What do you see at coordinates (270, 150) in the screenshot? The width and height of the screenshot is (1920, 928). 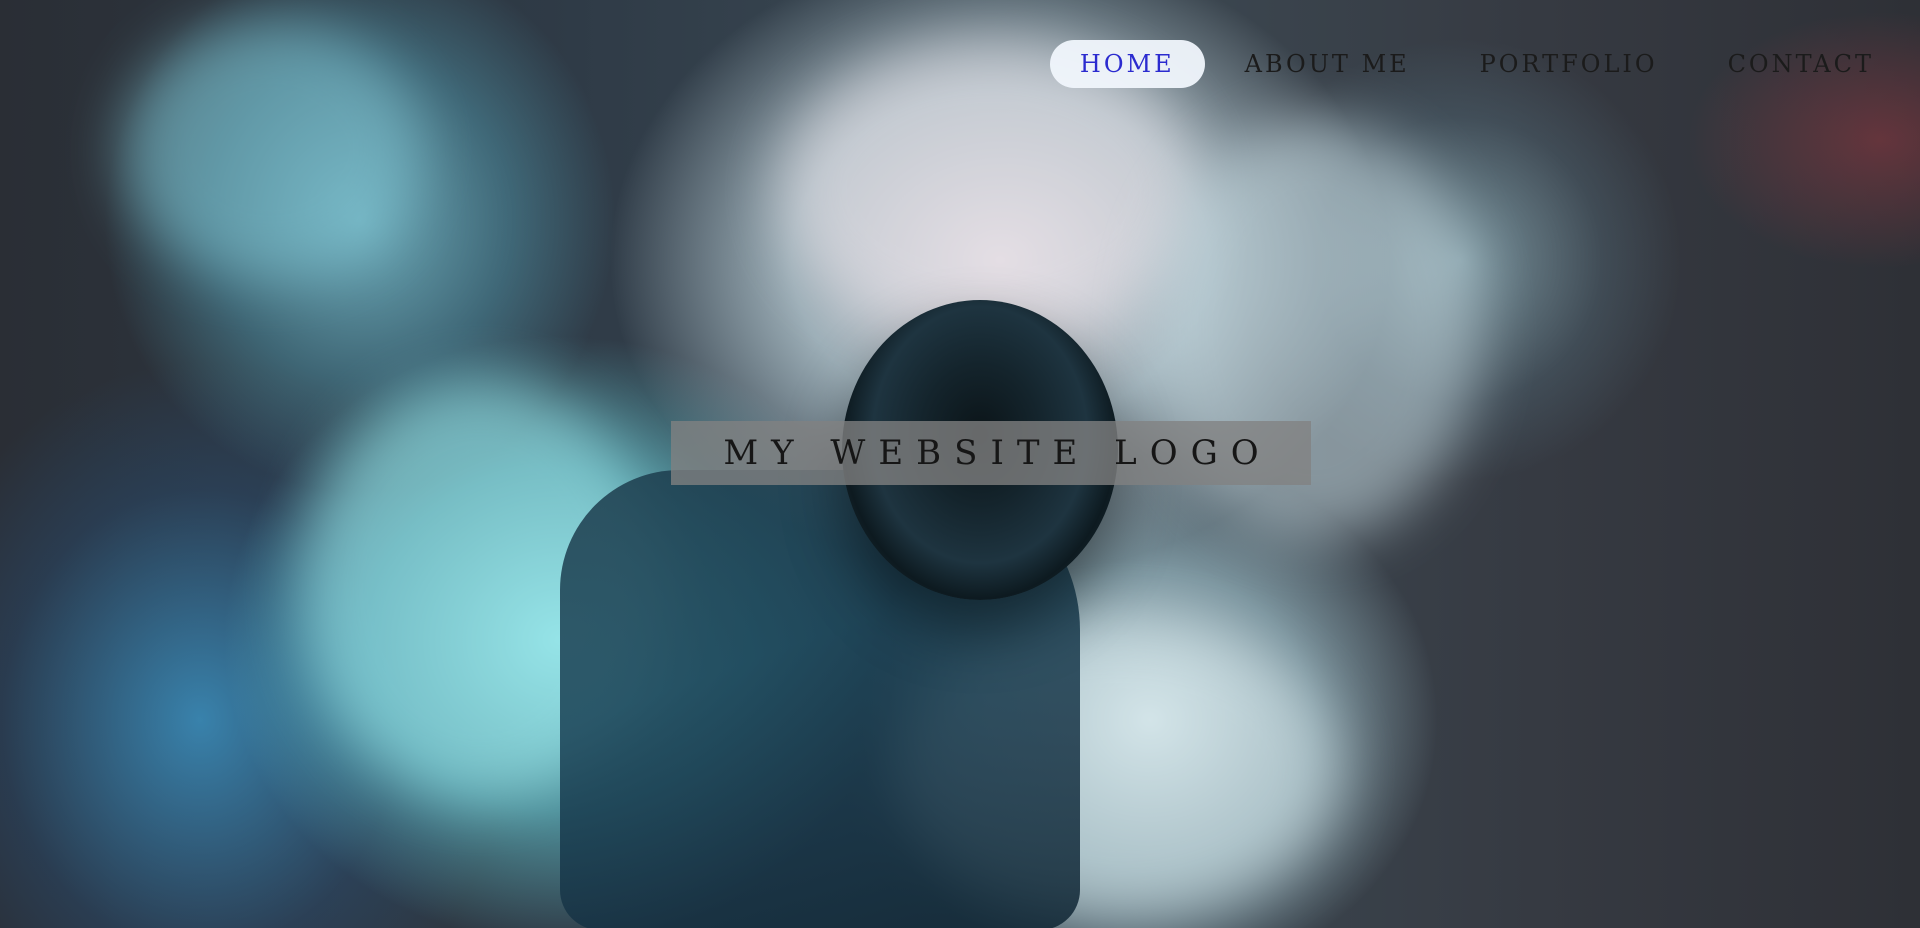 I see `smoke-puff` at bounding box center [270, 150].